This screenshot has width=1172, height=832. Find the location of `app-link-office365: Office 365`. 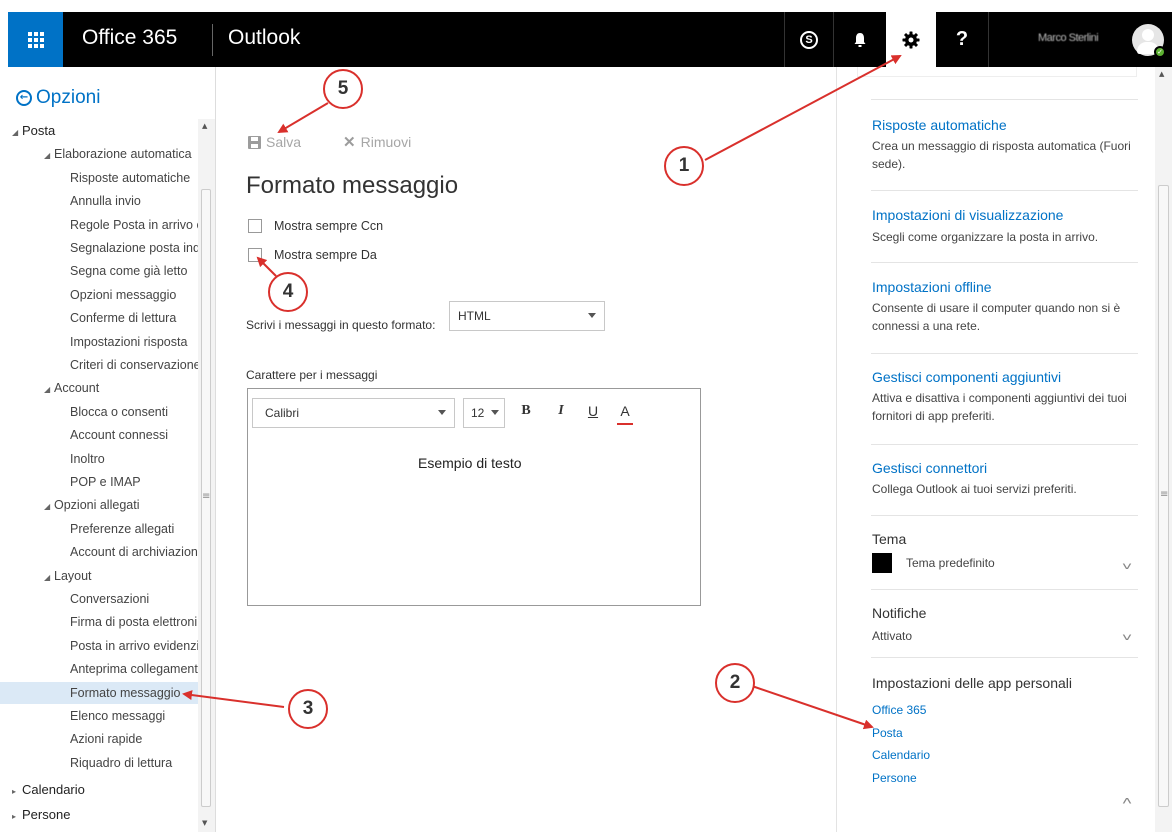

app-link-office365: Office 365 is located at coordinates (899, 710).